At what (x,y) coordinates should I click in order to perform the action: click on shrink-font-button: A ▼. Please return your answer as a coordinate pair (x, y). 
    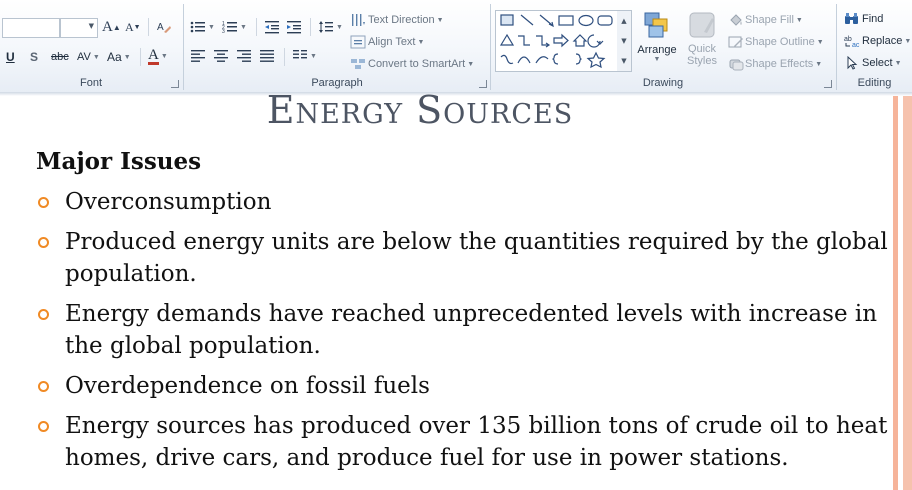
    Looking at the image, I should click on (133, 27).